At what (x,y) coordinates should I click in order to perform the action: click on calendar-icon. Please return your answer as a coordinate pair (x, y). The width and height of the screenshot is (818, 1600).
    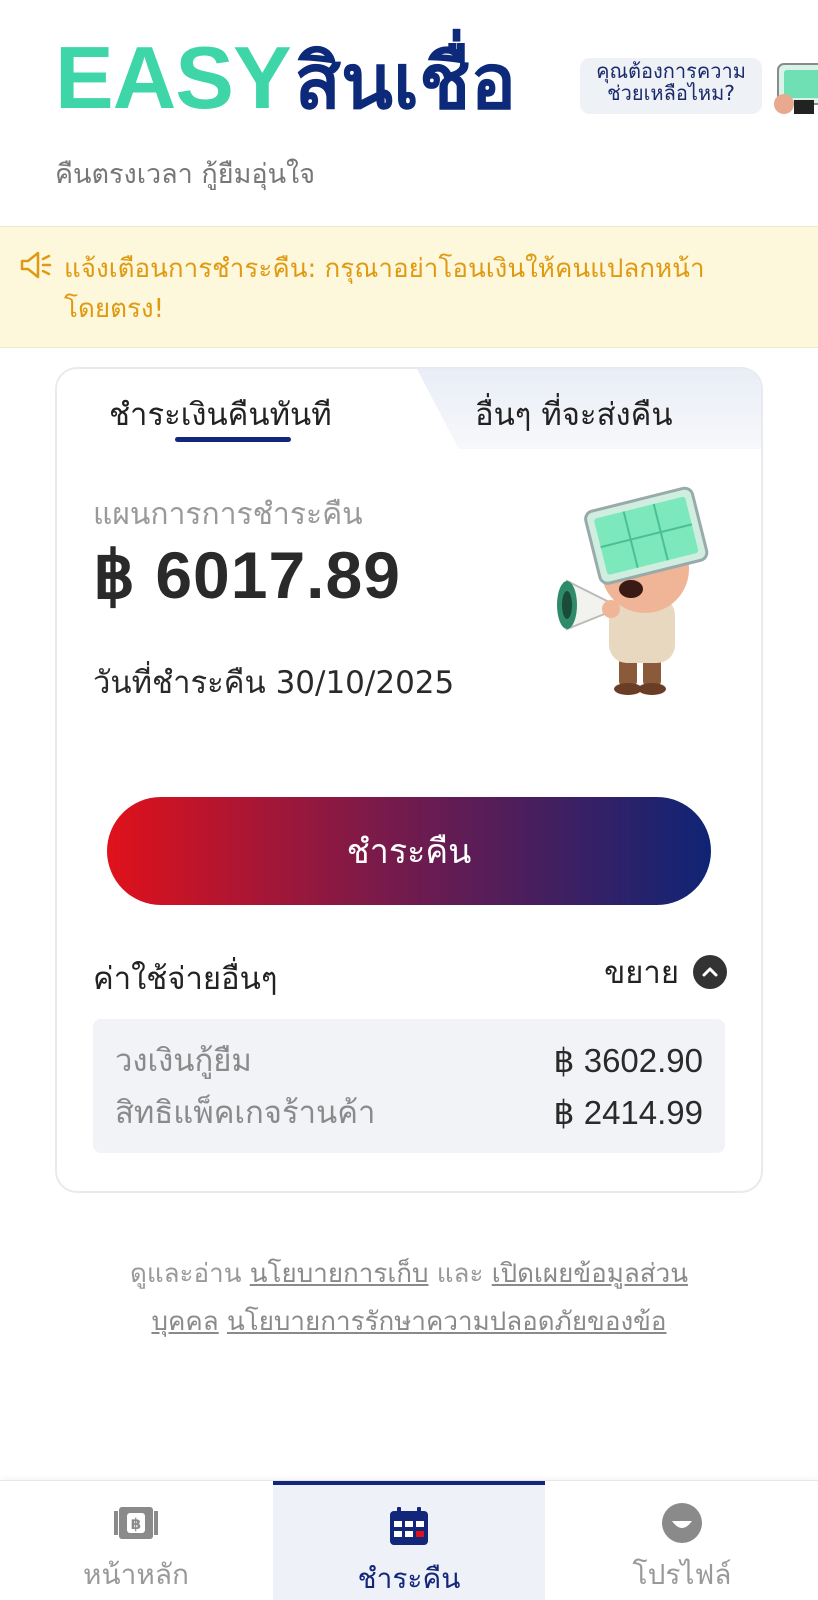
    Looking at the image, I should click on (409, 1526).